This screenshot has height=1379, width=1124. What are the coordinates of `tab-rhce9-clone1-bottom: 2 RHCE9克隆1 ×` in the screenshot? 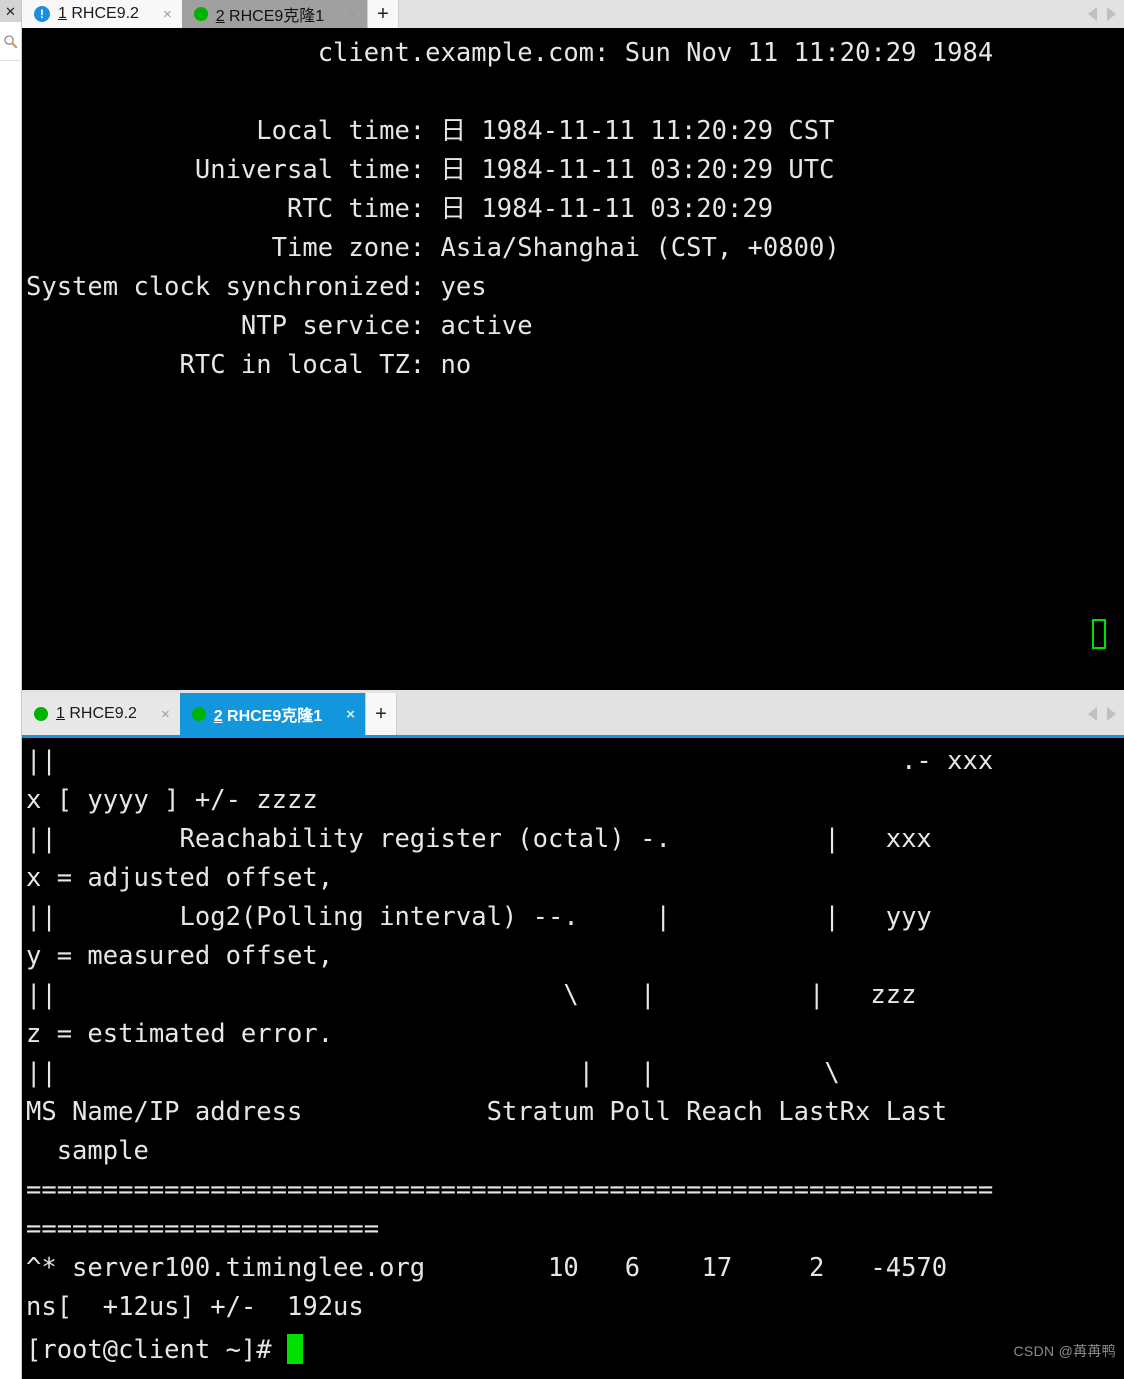 It's located at (272, 714).